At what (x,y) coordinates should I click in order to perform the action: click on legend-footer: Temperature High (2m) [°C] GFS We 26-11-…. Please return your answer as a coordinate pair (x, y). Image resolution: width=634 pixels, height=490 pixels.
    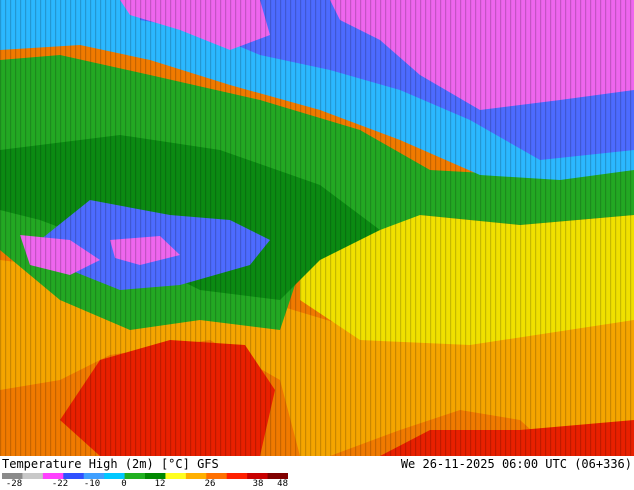
    Looking at the image, I should click on (317, 473).